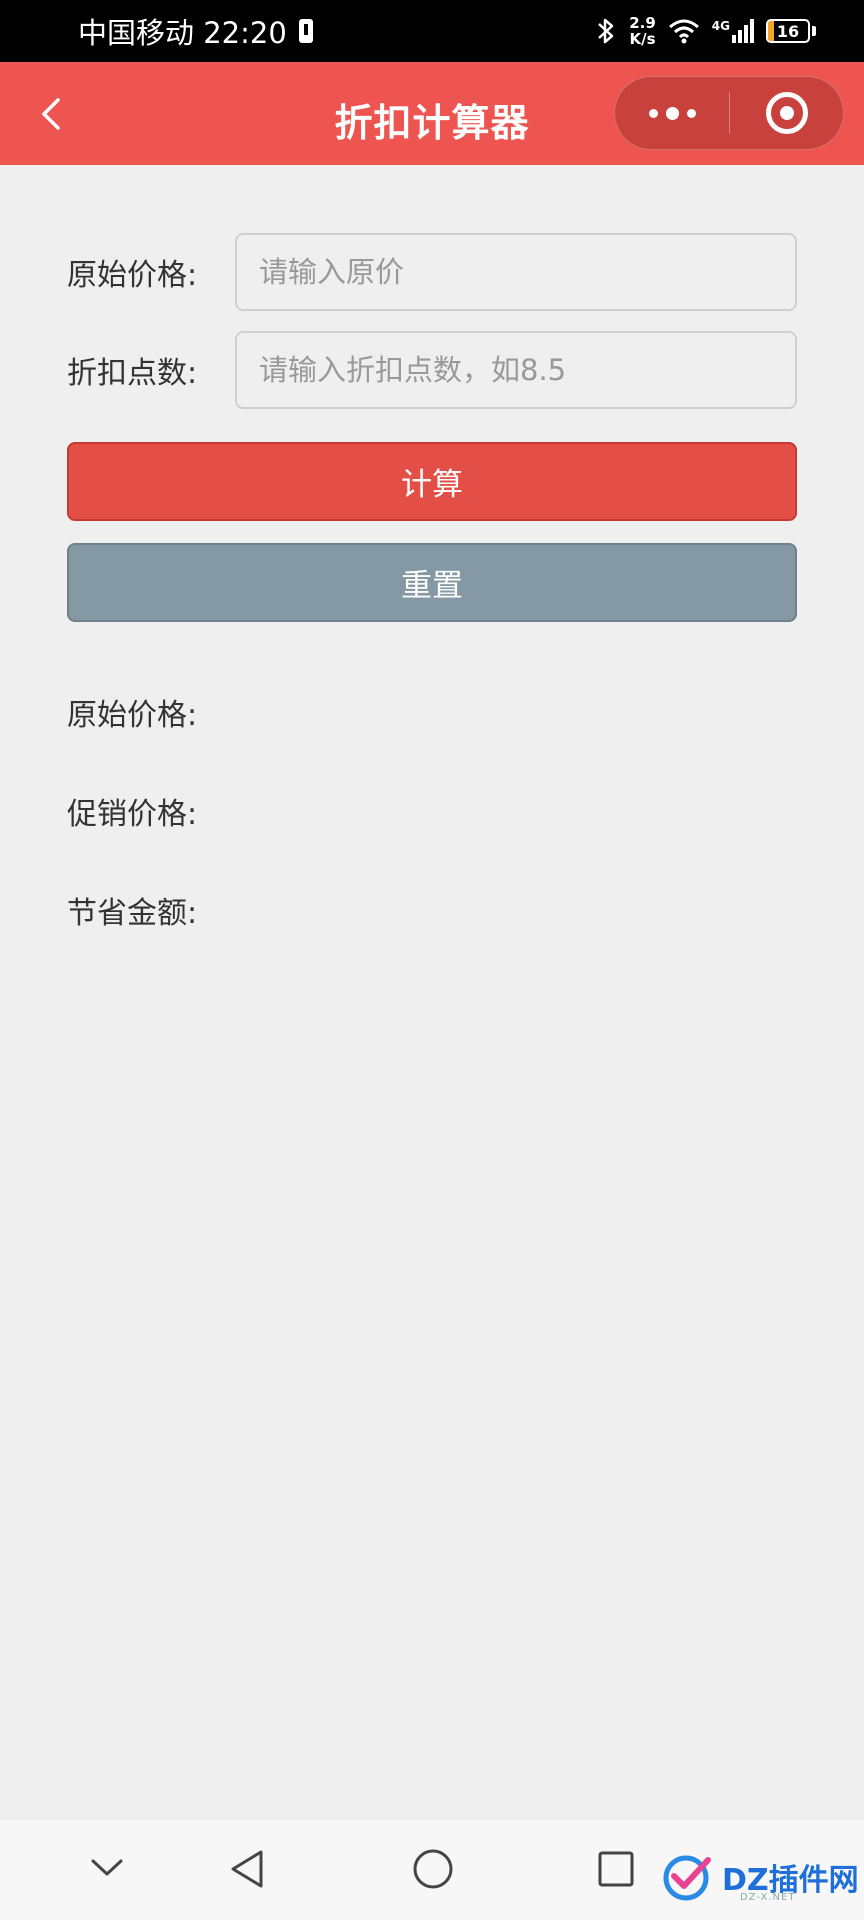 The image size is (864, 1920). I want to click on status-left: 中国移动 22:20, so click(195, 31).